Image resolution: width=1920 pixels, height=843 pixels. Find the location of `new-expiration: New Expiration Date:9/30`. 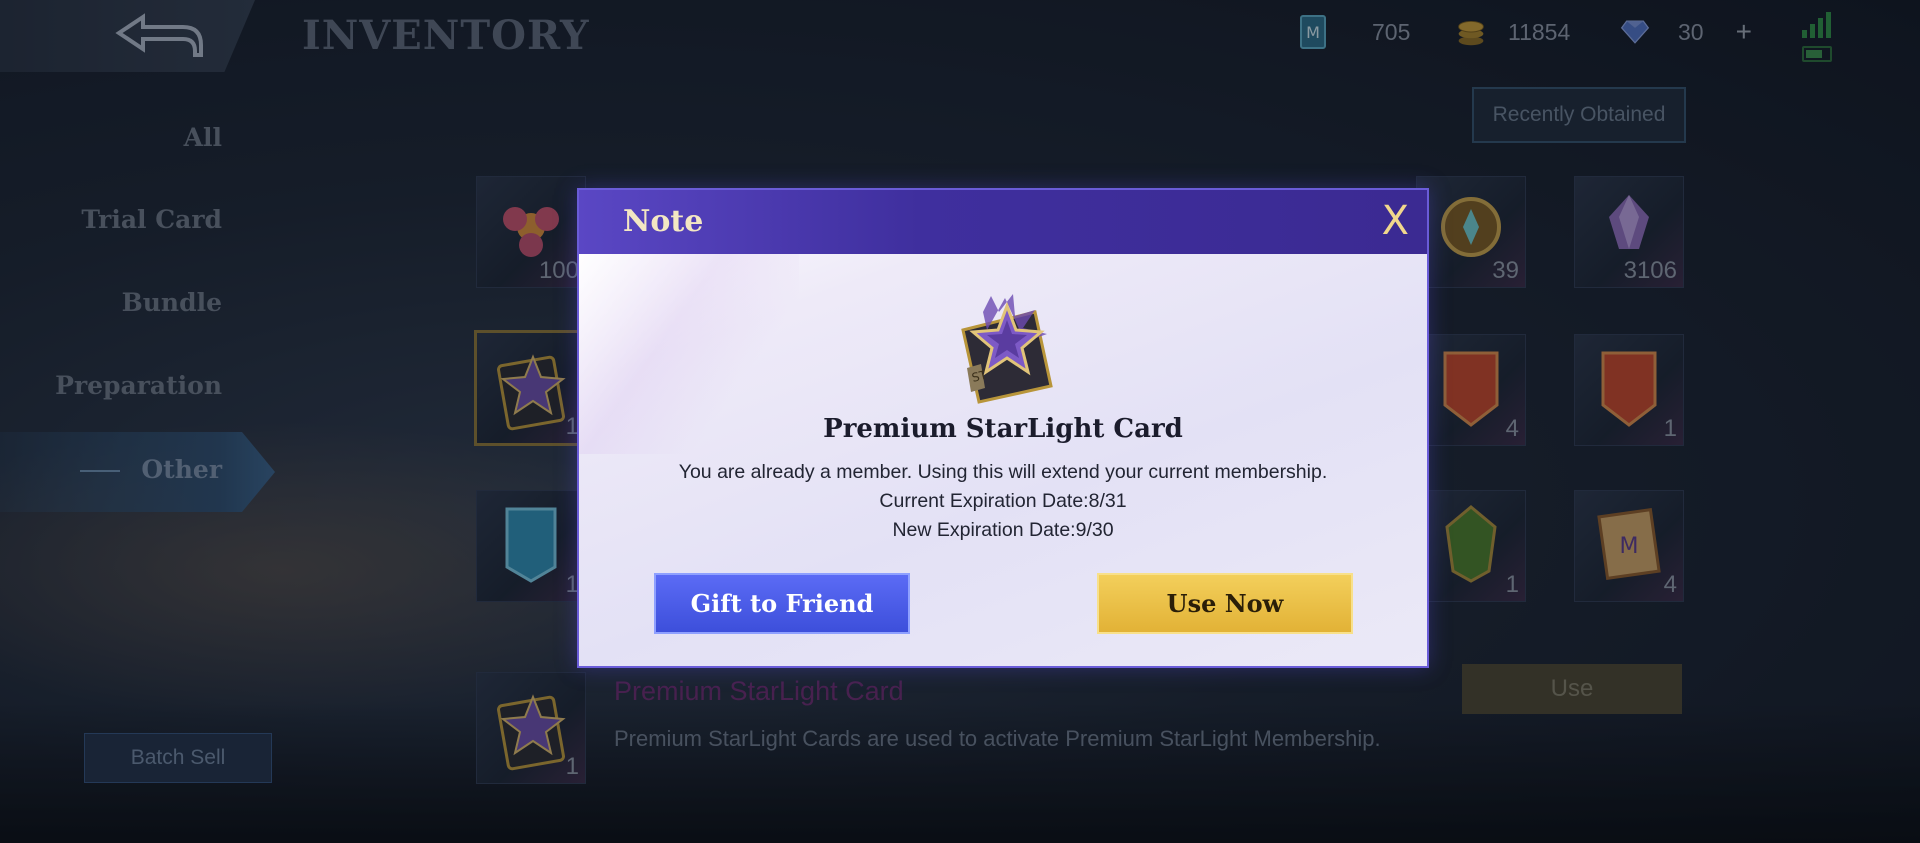

new-expiration: New Expiration Date:9/30 is located at coordinates (1003, 530).